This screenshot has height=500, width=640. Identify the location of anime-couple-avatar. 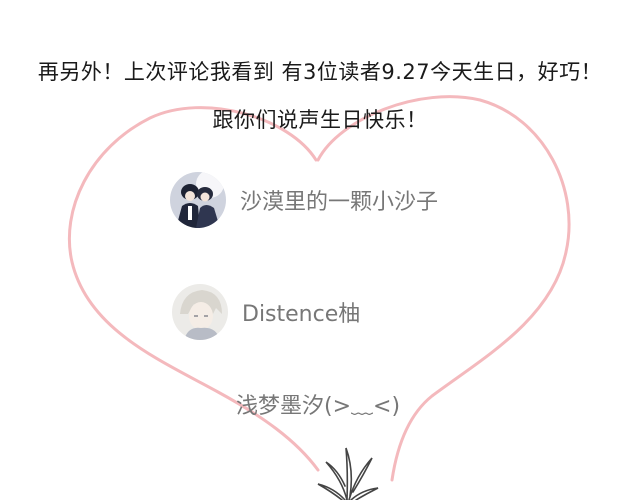
(198, 200).